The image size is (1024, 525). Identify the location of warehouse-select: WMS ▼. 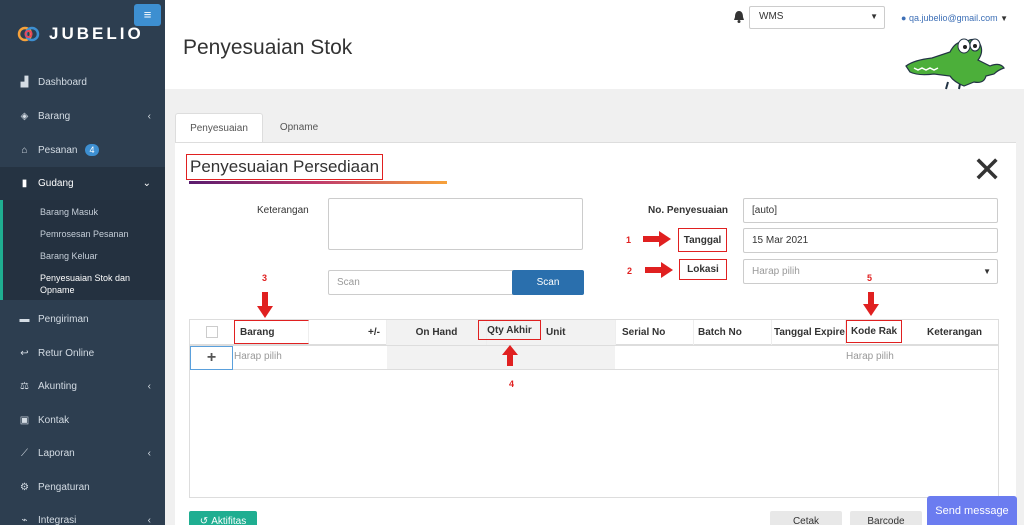
(817, 17).